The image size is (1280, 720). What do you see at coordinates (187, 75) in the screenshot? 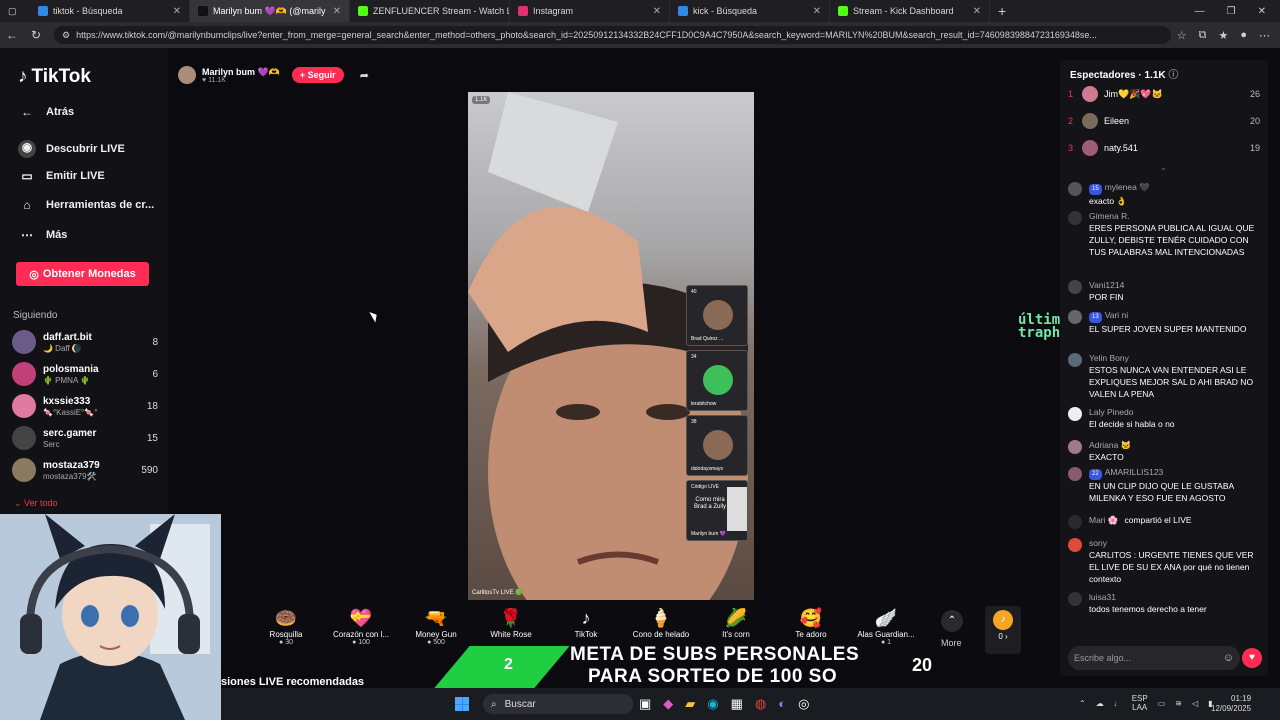
I see `host-avatar` at bounding box center [187, 75].